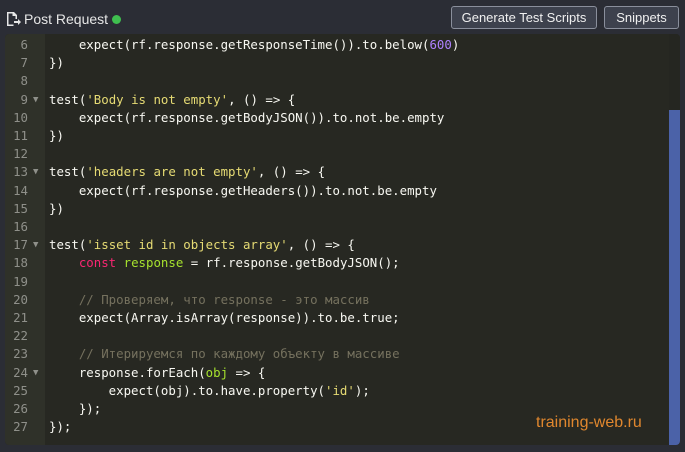 The width and height of the screenshot is (685, 452). I want to click on code-token: const, so click(97, 263).